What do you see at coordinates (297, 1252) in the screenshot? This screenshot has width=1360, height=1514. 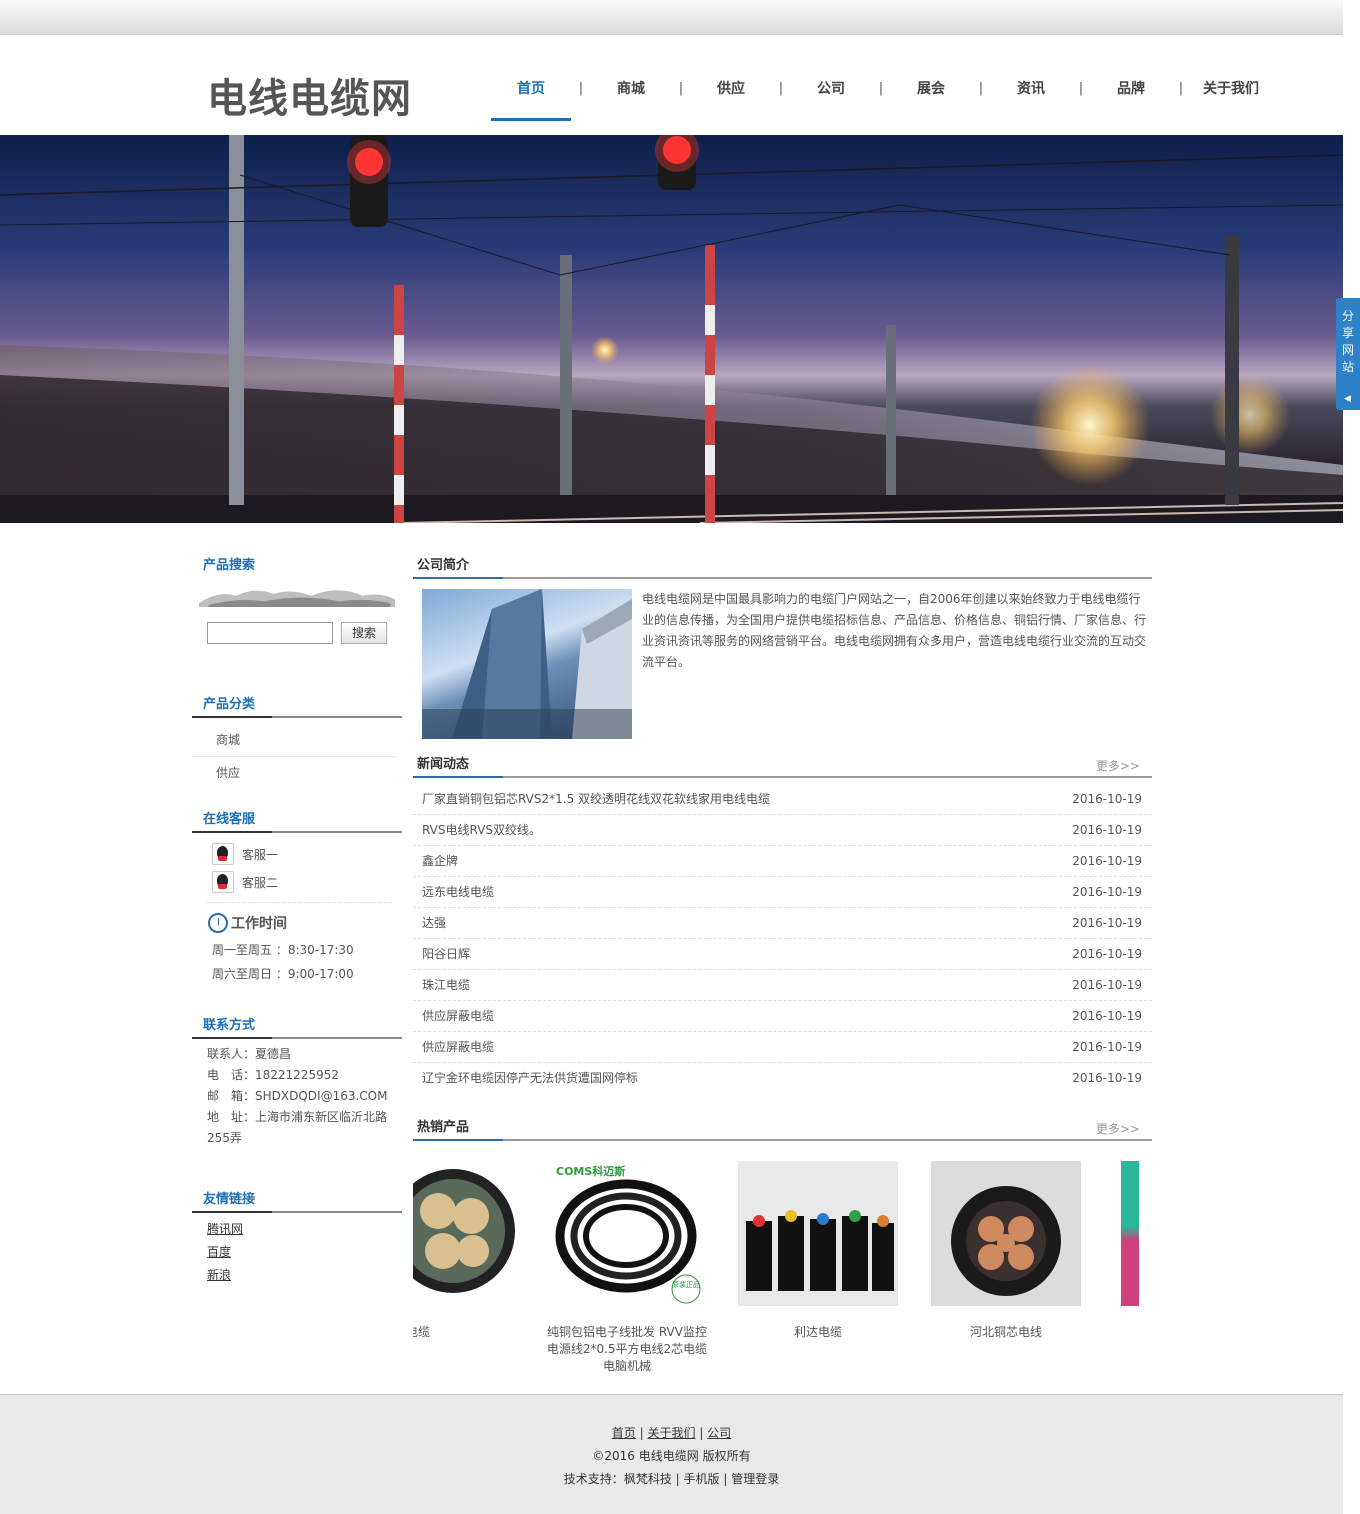 I see `link-baidu: 百度` at bounding box center [297, 1252].